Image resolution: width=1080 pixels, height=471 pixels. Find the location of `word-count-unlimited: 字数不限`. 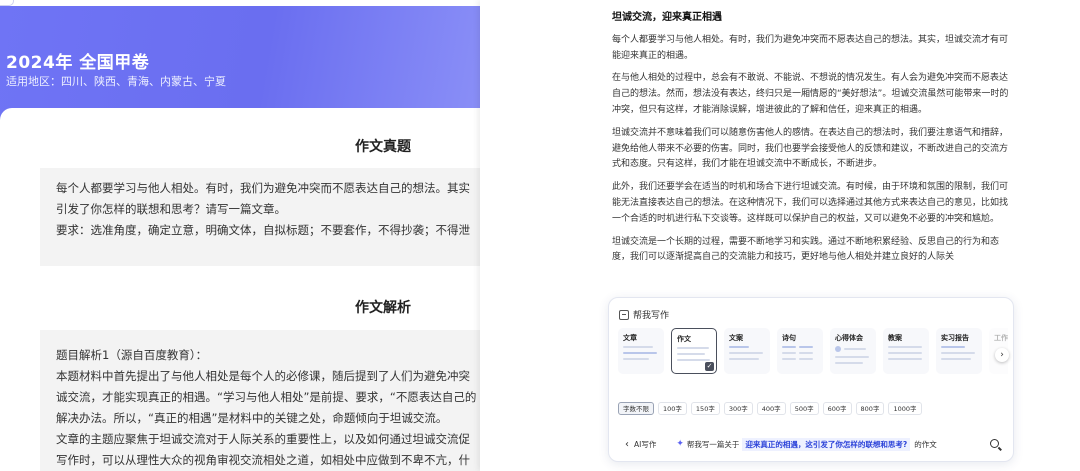

word-count-unlimited: 字数不限 is located at coordinates (636, 408).